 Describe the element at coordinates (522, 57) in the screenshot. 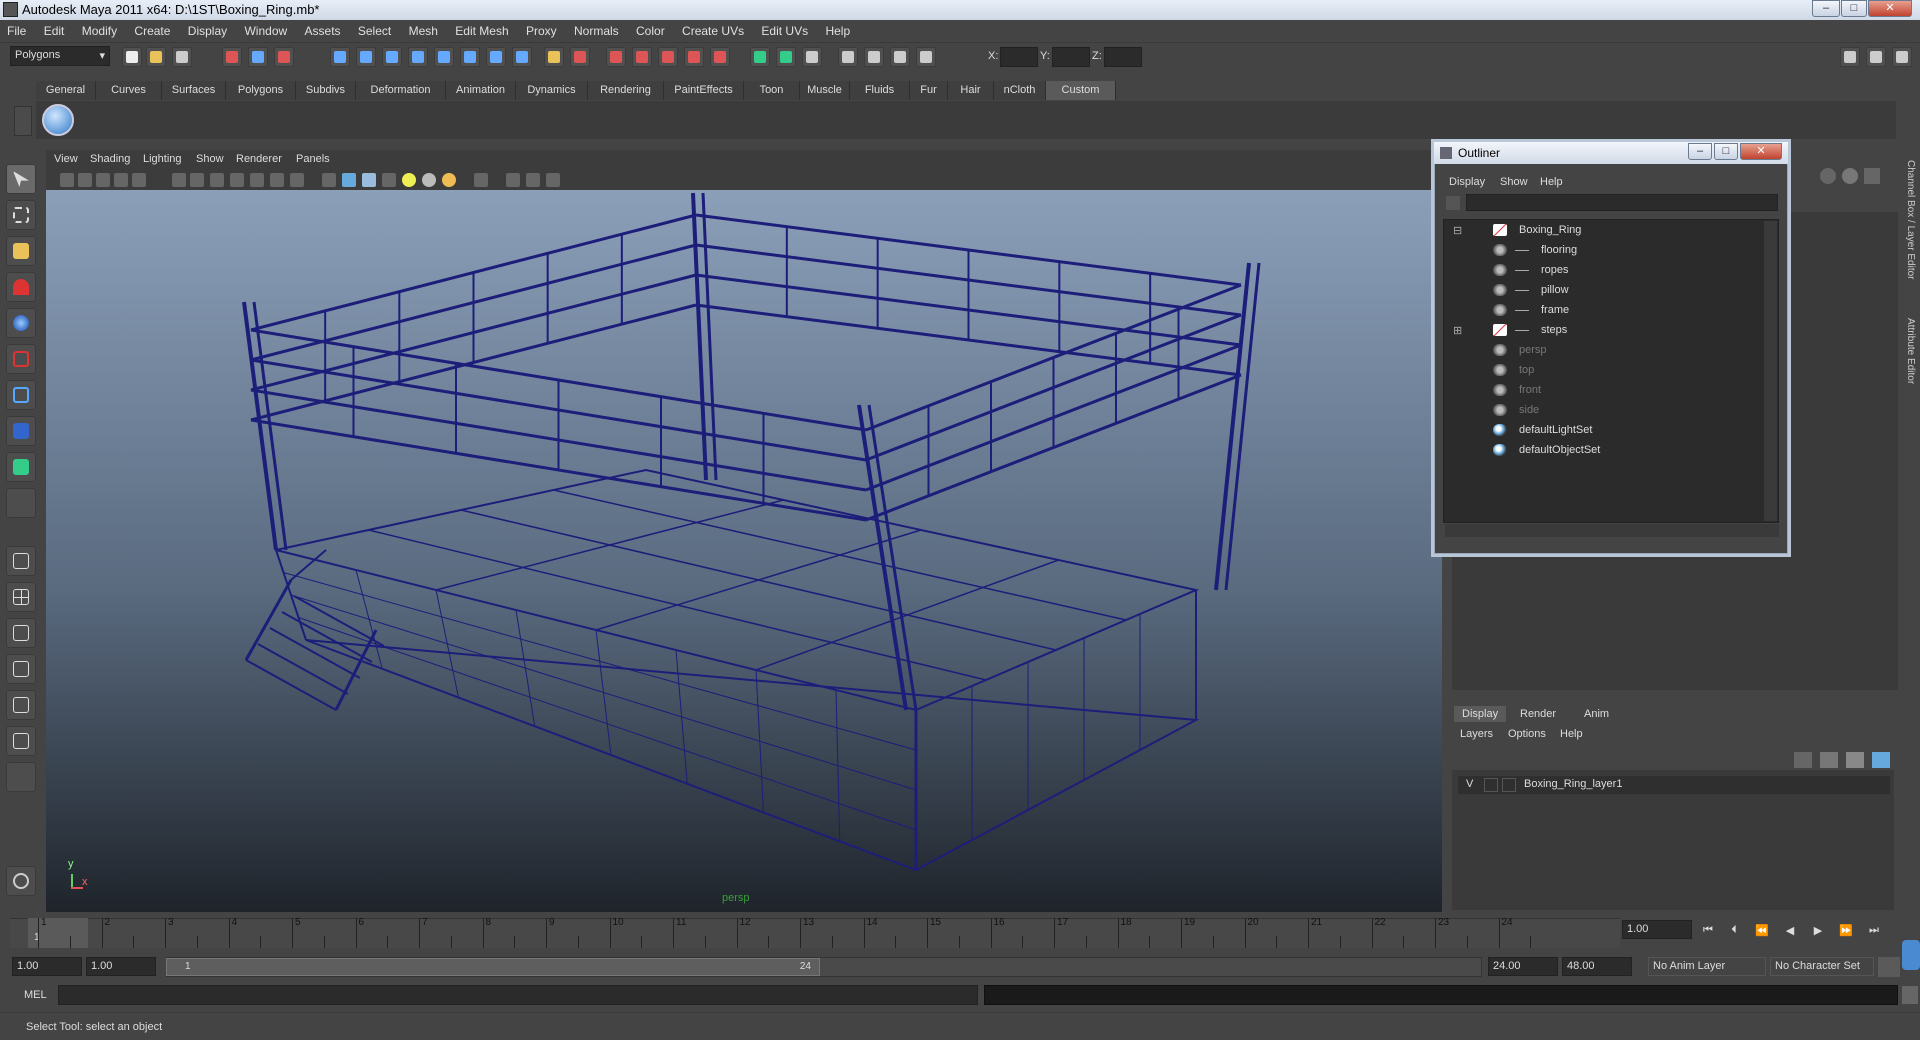

I see `help-icon` at that location.